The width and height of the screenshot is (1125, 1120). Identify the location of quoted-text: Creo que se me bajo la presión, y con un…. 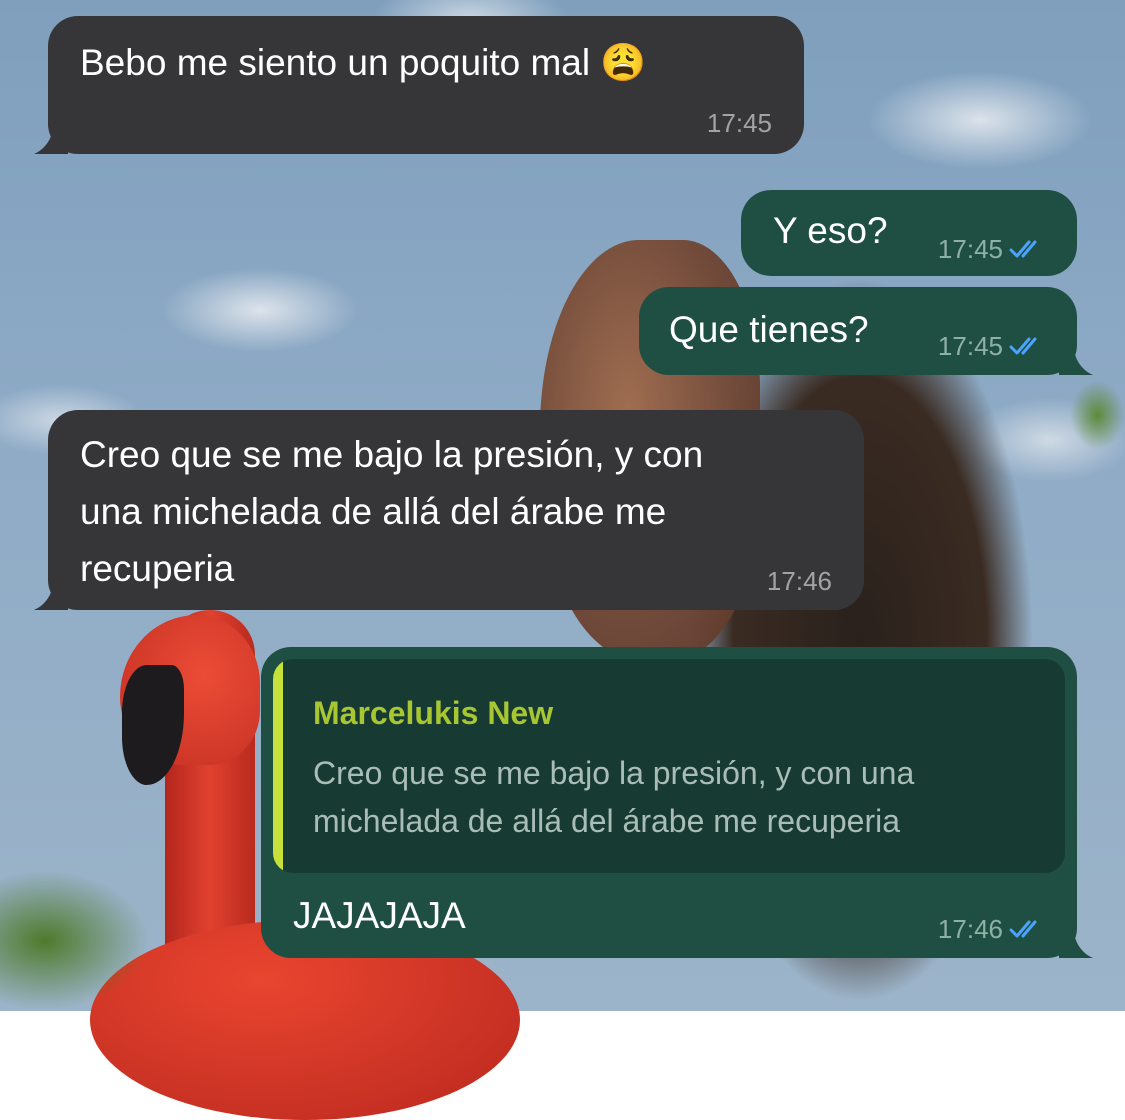
(614, 797).